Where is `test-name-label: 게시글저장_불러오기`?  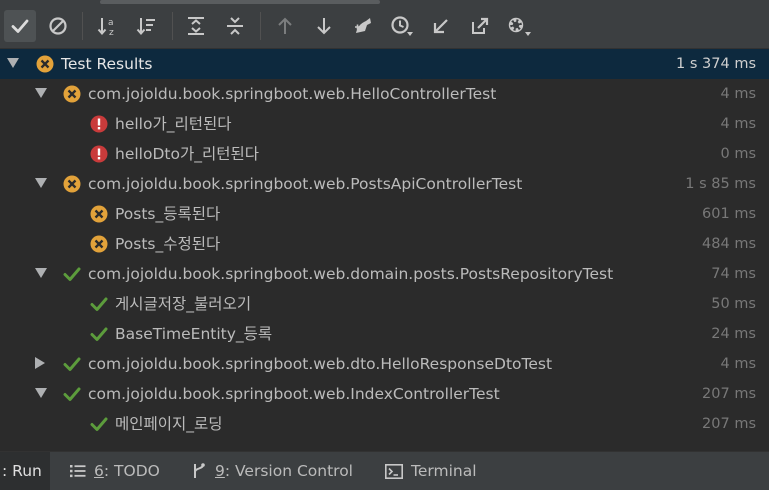 test-name-label: 게시글저장_불러오기 is located at coordinates (183, 304).